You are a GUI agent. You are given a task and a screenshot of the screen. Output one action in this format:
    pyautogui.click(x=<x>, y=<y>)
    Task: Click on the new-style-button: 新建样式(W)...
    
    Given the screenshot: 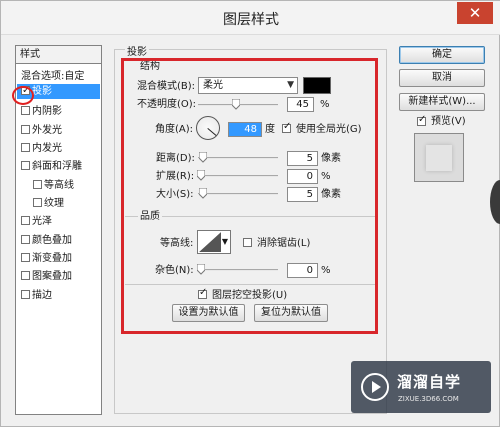 What is the action you would take?
    pyautogui.click(x=442, y=102)
    